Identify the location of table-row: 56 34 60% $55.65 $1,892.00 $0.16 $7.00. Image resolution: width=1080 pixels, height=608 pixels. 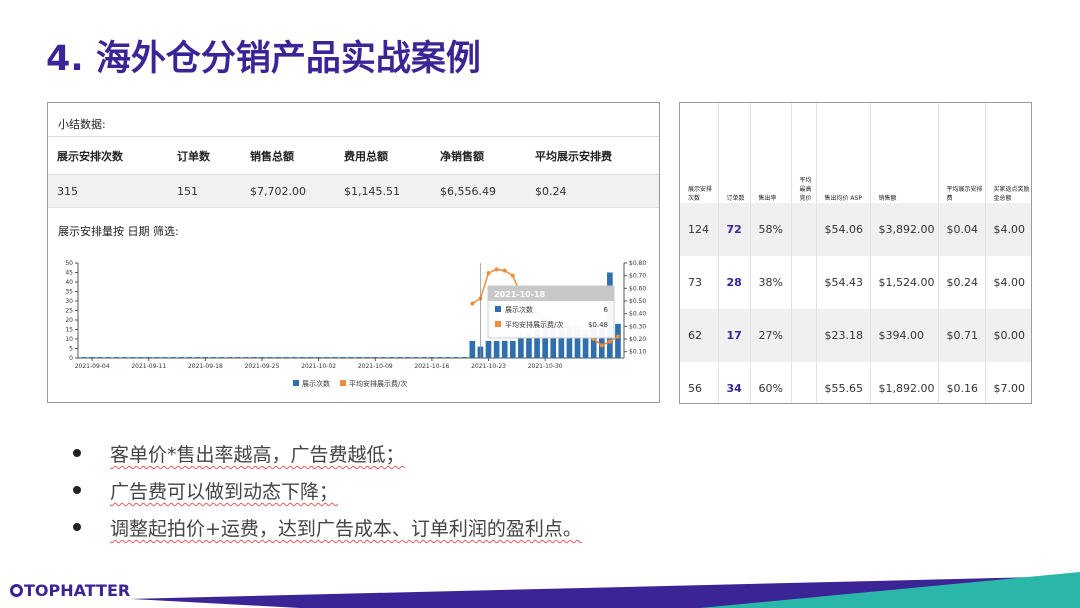
(855, 382).